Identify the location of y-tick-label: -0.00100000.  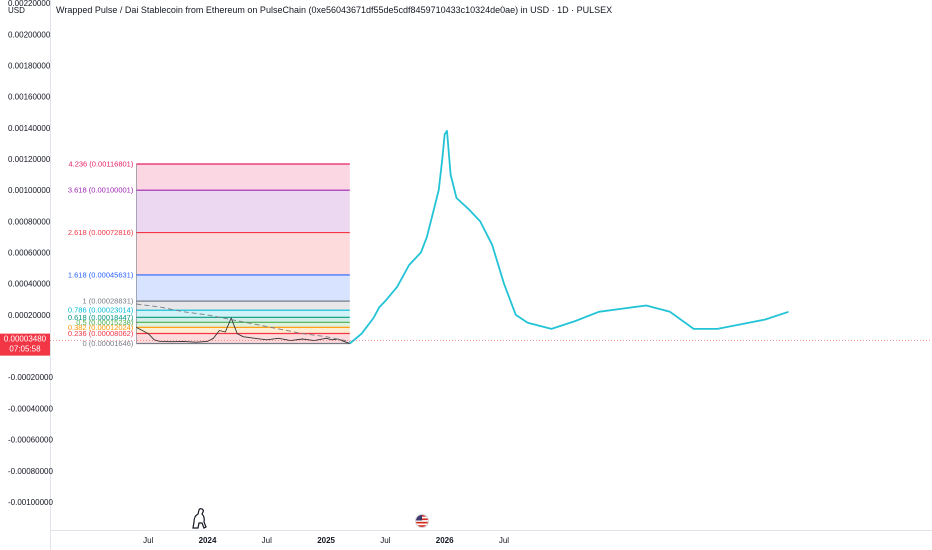
(30, 502).